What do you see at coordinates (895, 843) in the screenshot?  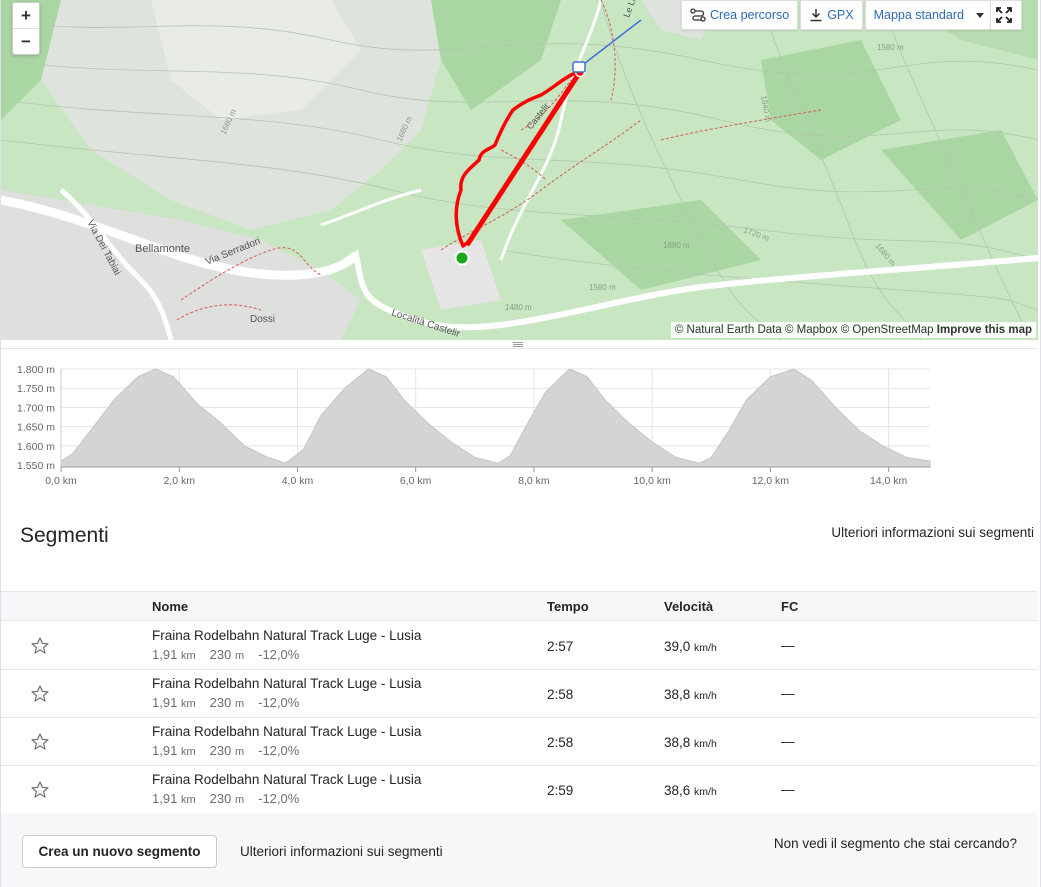 I see `missing-segment-link: Non vedi il segmento che stai cercando?` at bounding box center [895, 843].